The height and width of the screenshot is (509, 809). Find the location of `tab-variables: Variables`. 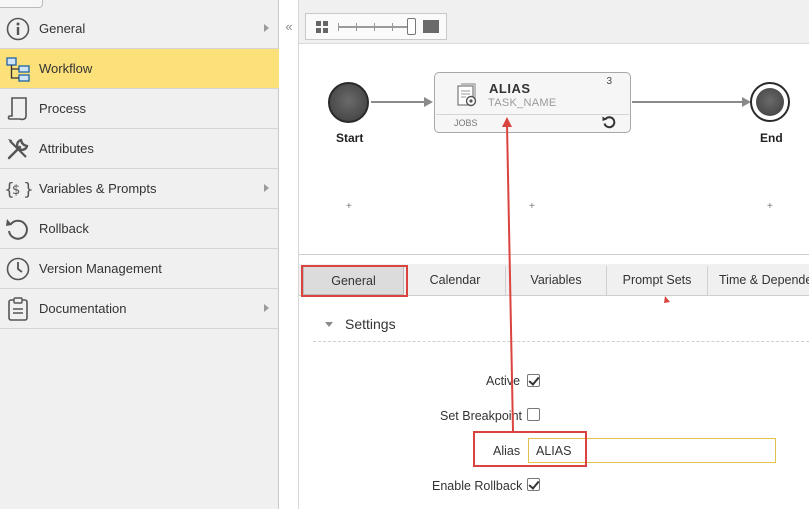

tab-variables: Variables is located at coordinates (556, 280).